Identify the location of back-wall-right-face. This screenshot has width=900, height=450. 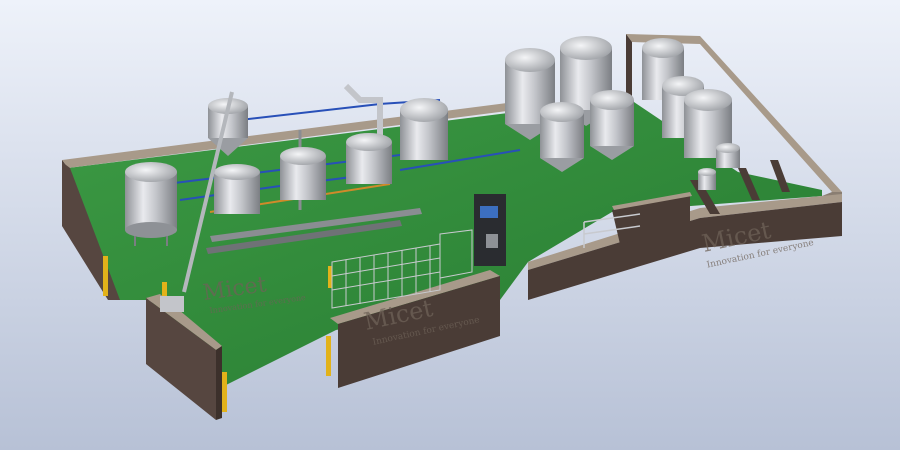
(629, 66).